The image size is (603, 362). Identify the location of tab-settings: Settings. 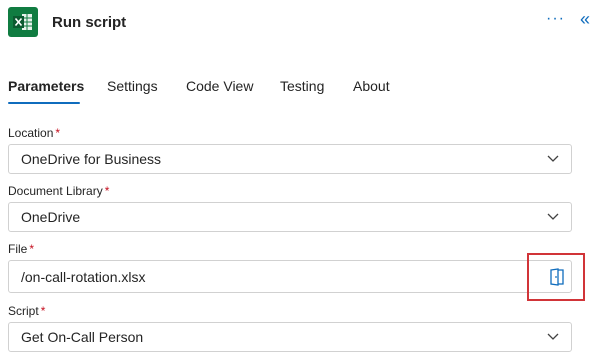
(132, 86).